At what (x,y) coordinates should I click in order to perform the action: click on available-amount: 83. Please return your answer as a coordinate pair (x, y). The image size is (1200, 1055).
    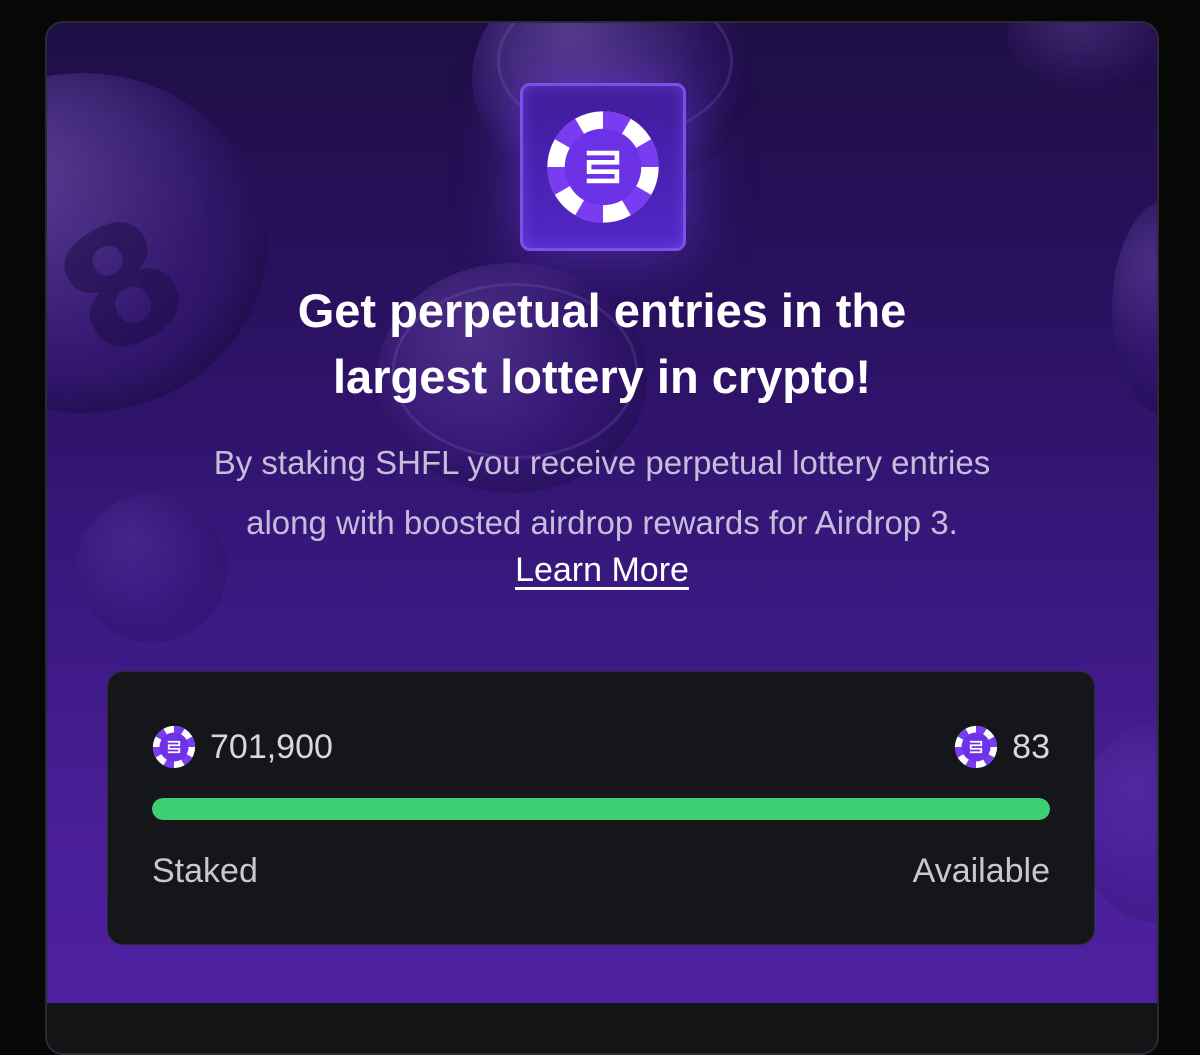
    Looking at the image, I should click on (1002, 747).